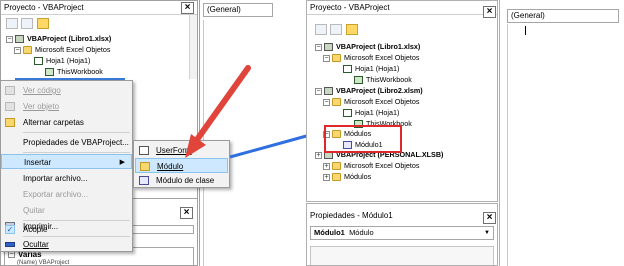 The height and width of the screenshot is (266, 624). Describe the element at coordinates (66, 106) in the screenshot. I see `menu-item-ver-objeto: Ver objeto` at that location.